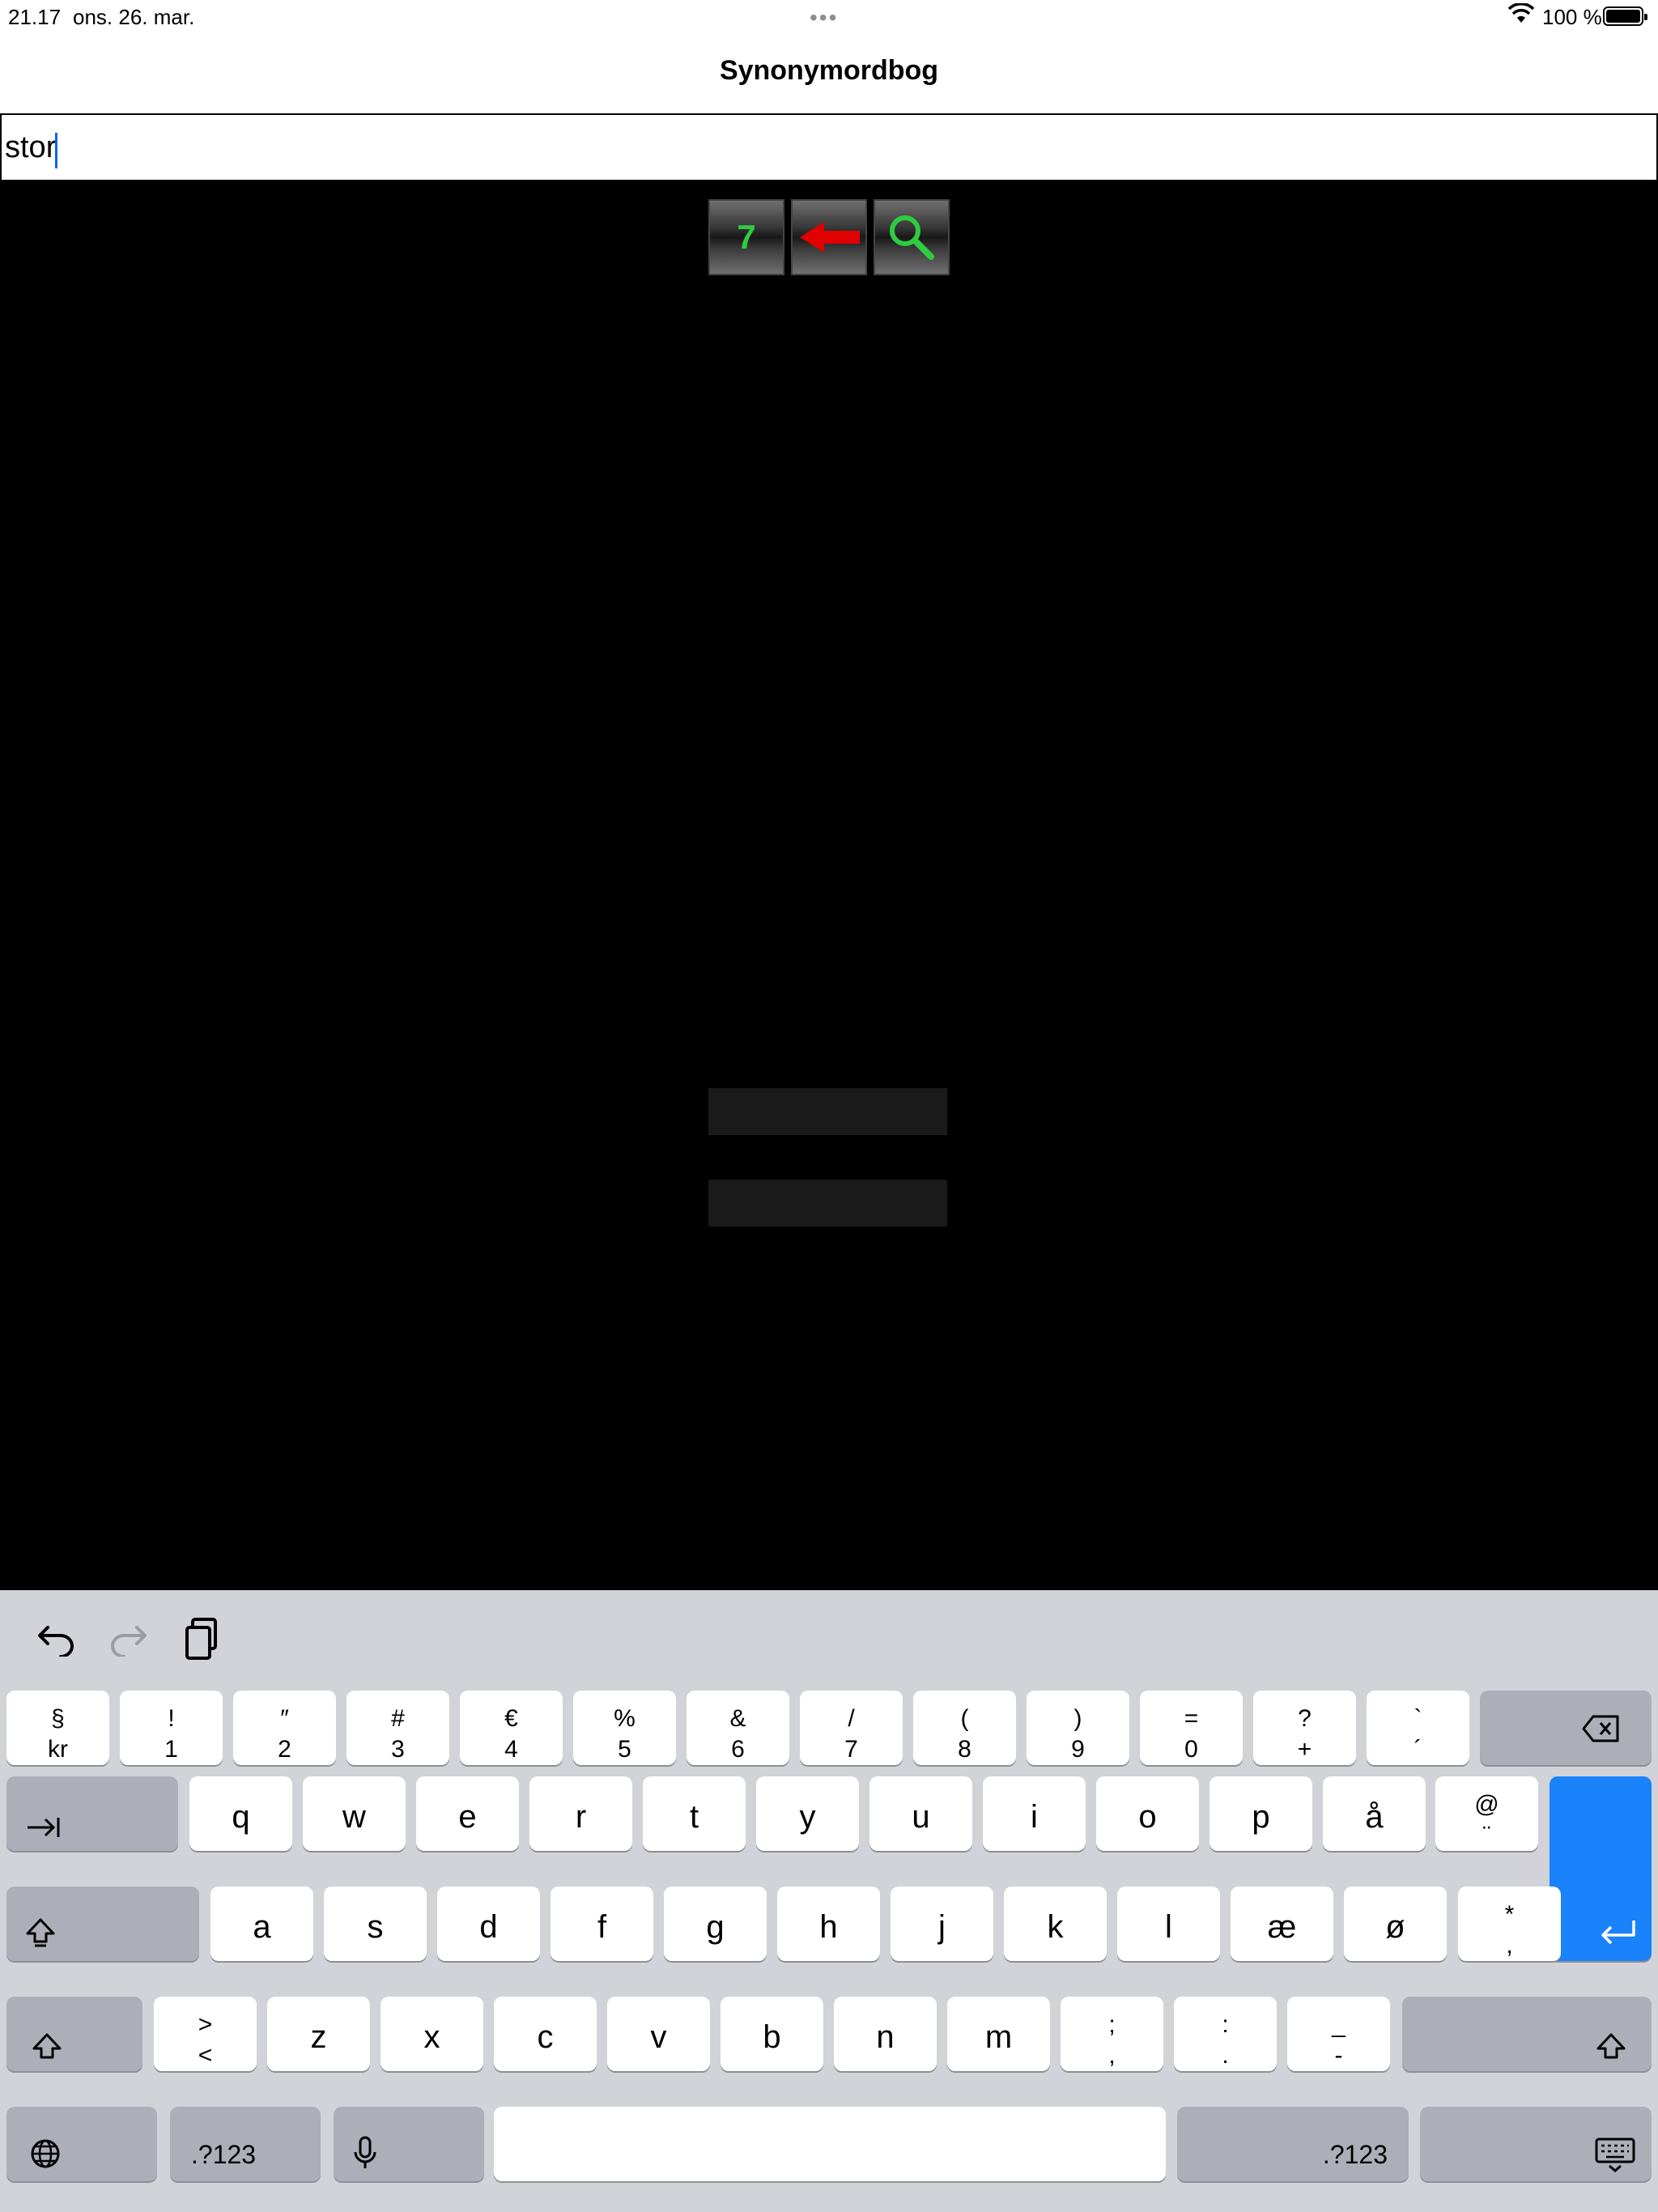 This screenshot has width=1658, height=2212. I want to click on key-v: v, so click(658, 2034).